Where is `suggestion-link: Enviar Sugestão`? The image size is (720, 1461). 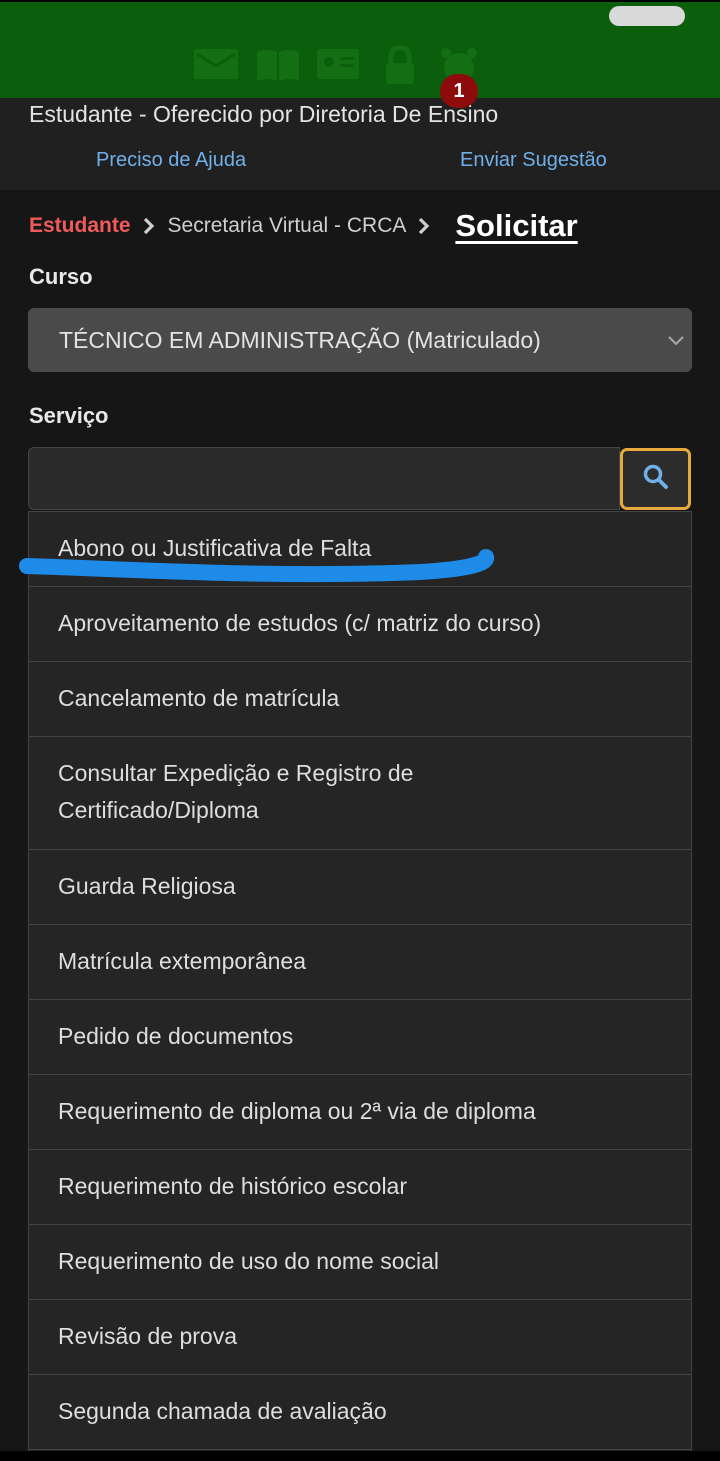 suggestion-link: Enviar Sugestão is located at coordinates (533, 160).